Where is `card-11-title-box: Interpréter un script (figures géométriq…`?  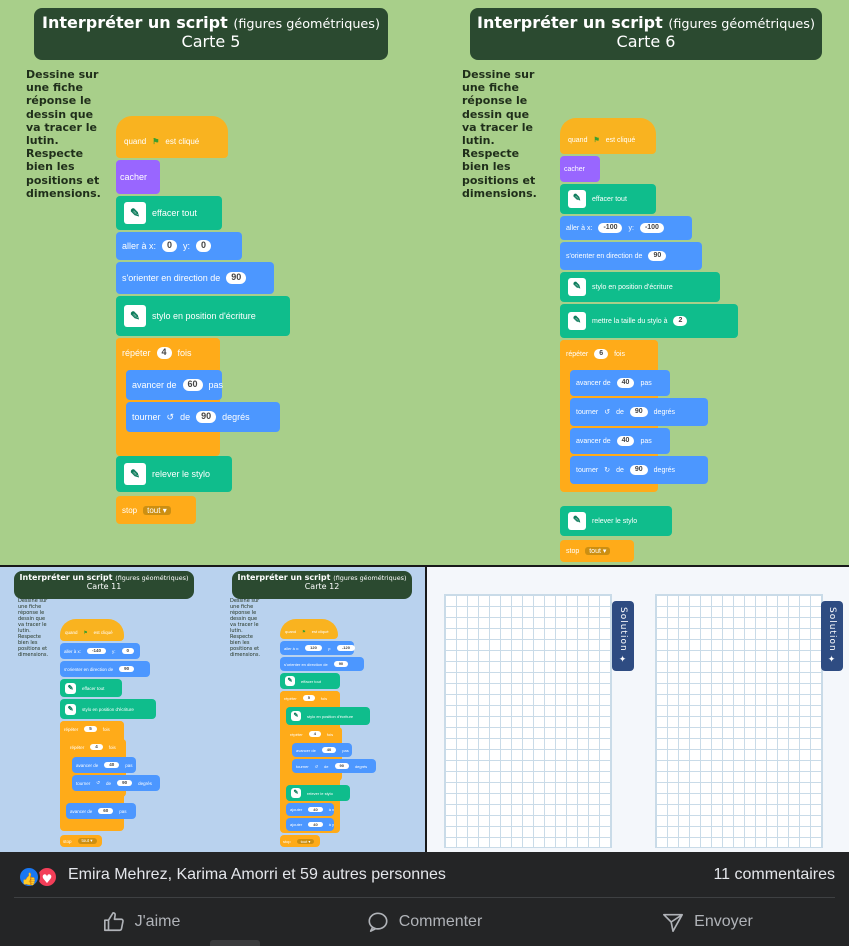
card-11-title-box: Interpréter un script (figures géométriq… is located at coordinates (104, 585).